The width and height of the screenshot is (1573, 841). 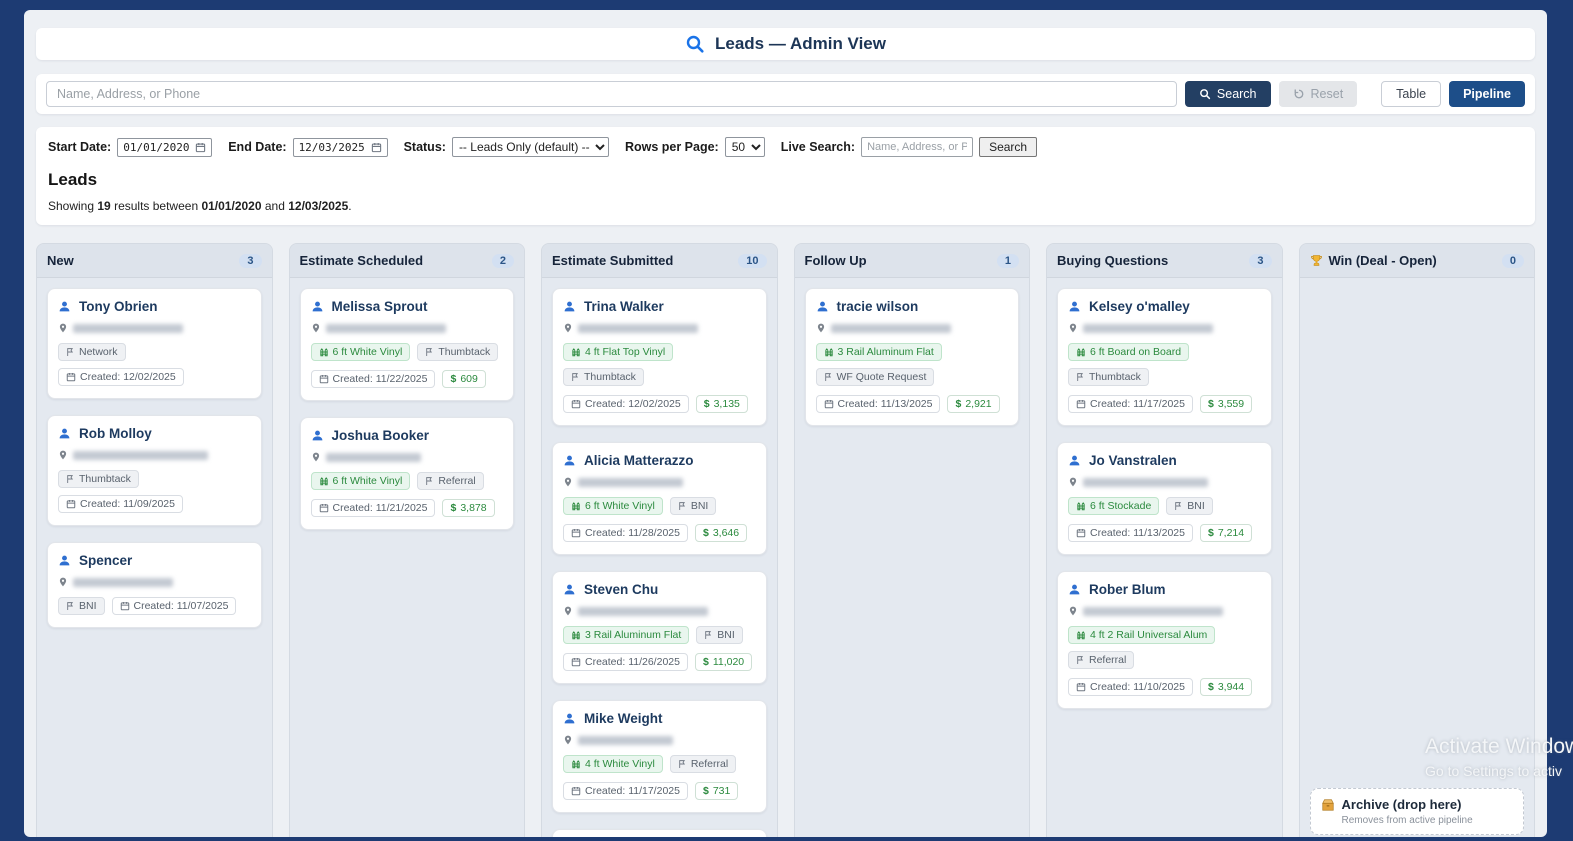 What do you see at coordinates (1226, 404) in the screenshot?
I see `price-tag: $3,559` at bounding box center [1226, 404].